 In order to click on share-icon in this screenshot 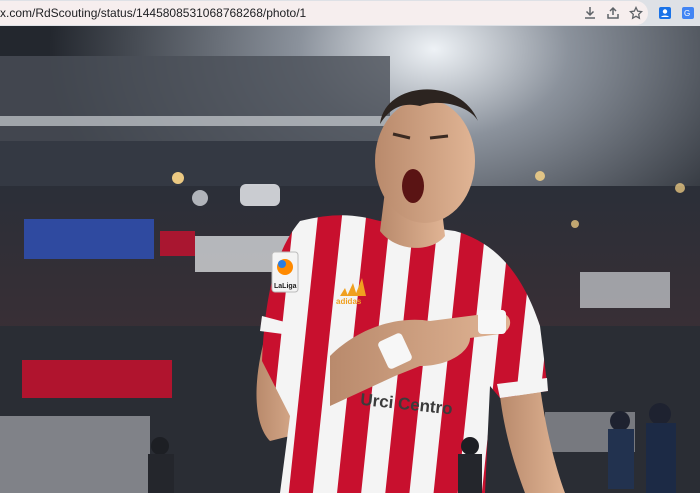, I will do `click(613, 13)`.